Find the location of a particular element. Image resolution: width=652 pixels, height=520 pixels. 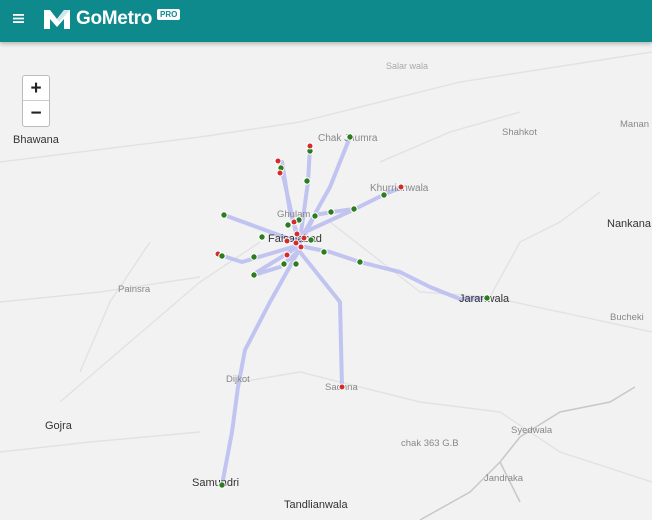

hamburger-icon is located at coordinates (18, 18).